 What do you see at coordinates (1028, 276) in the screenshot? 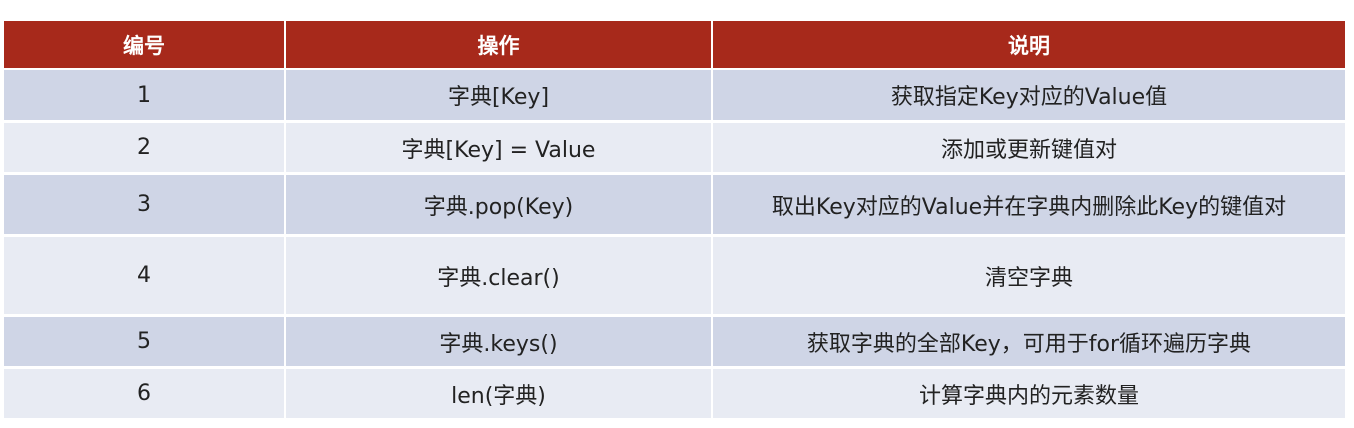
I see `row-description: 清空字典` at bounding box center [1028, 276].